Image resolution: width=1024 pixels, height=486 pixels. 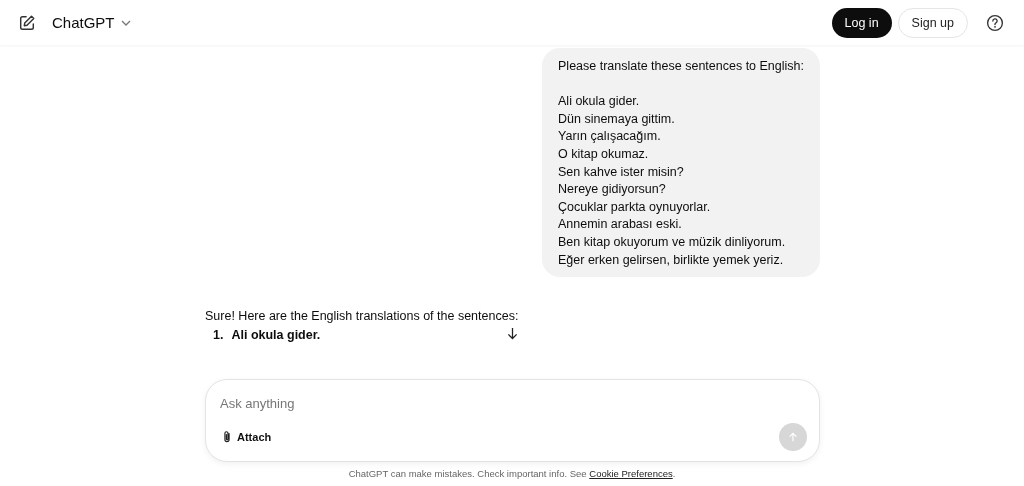 What do you see at coordinates (995, 22) in the screenshot?
I see `help-icon` at bounding box center [995, 22].